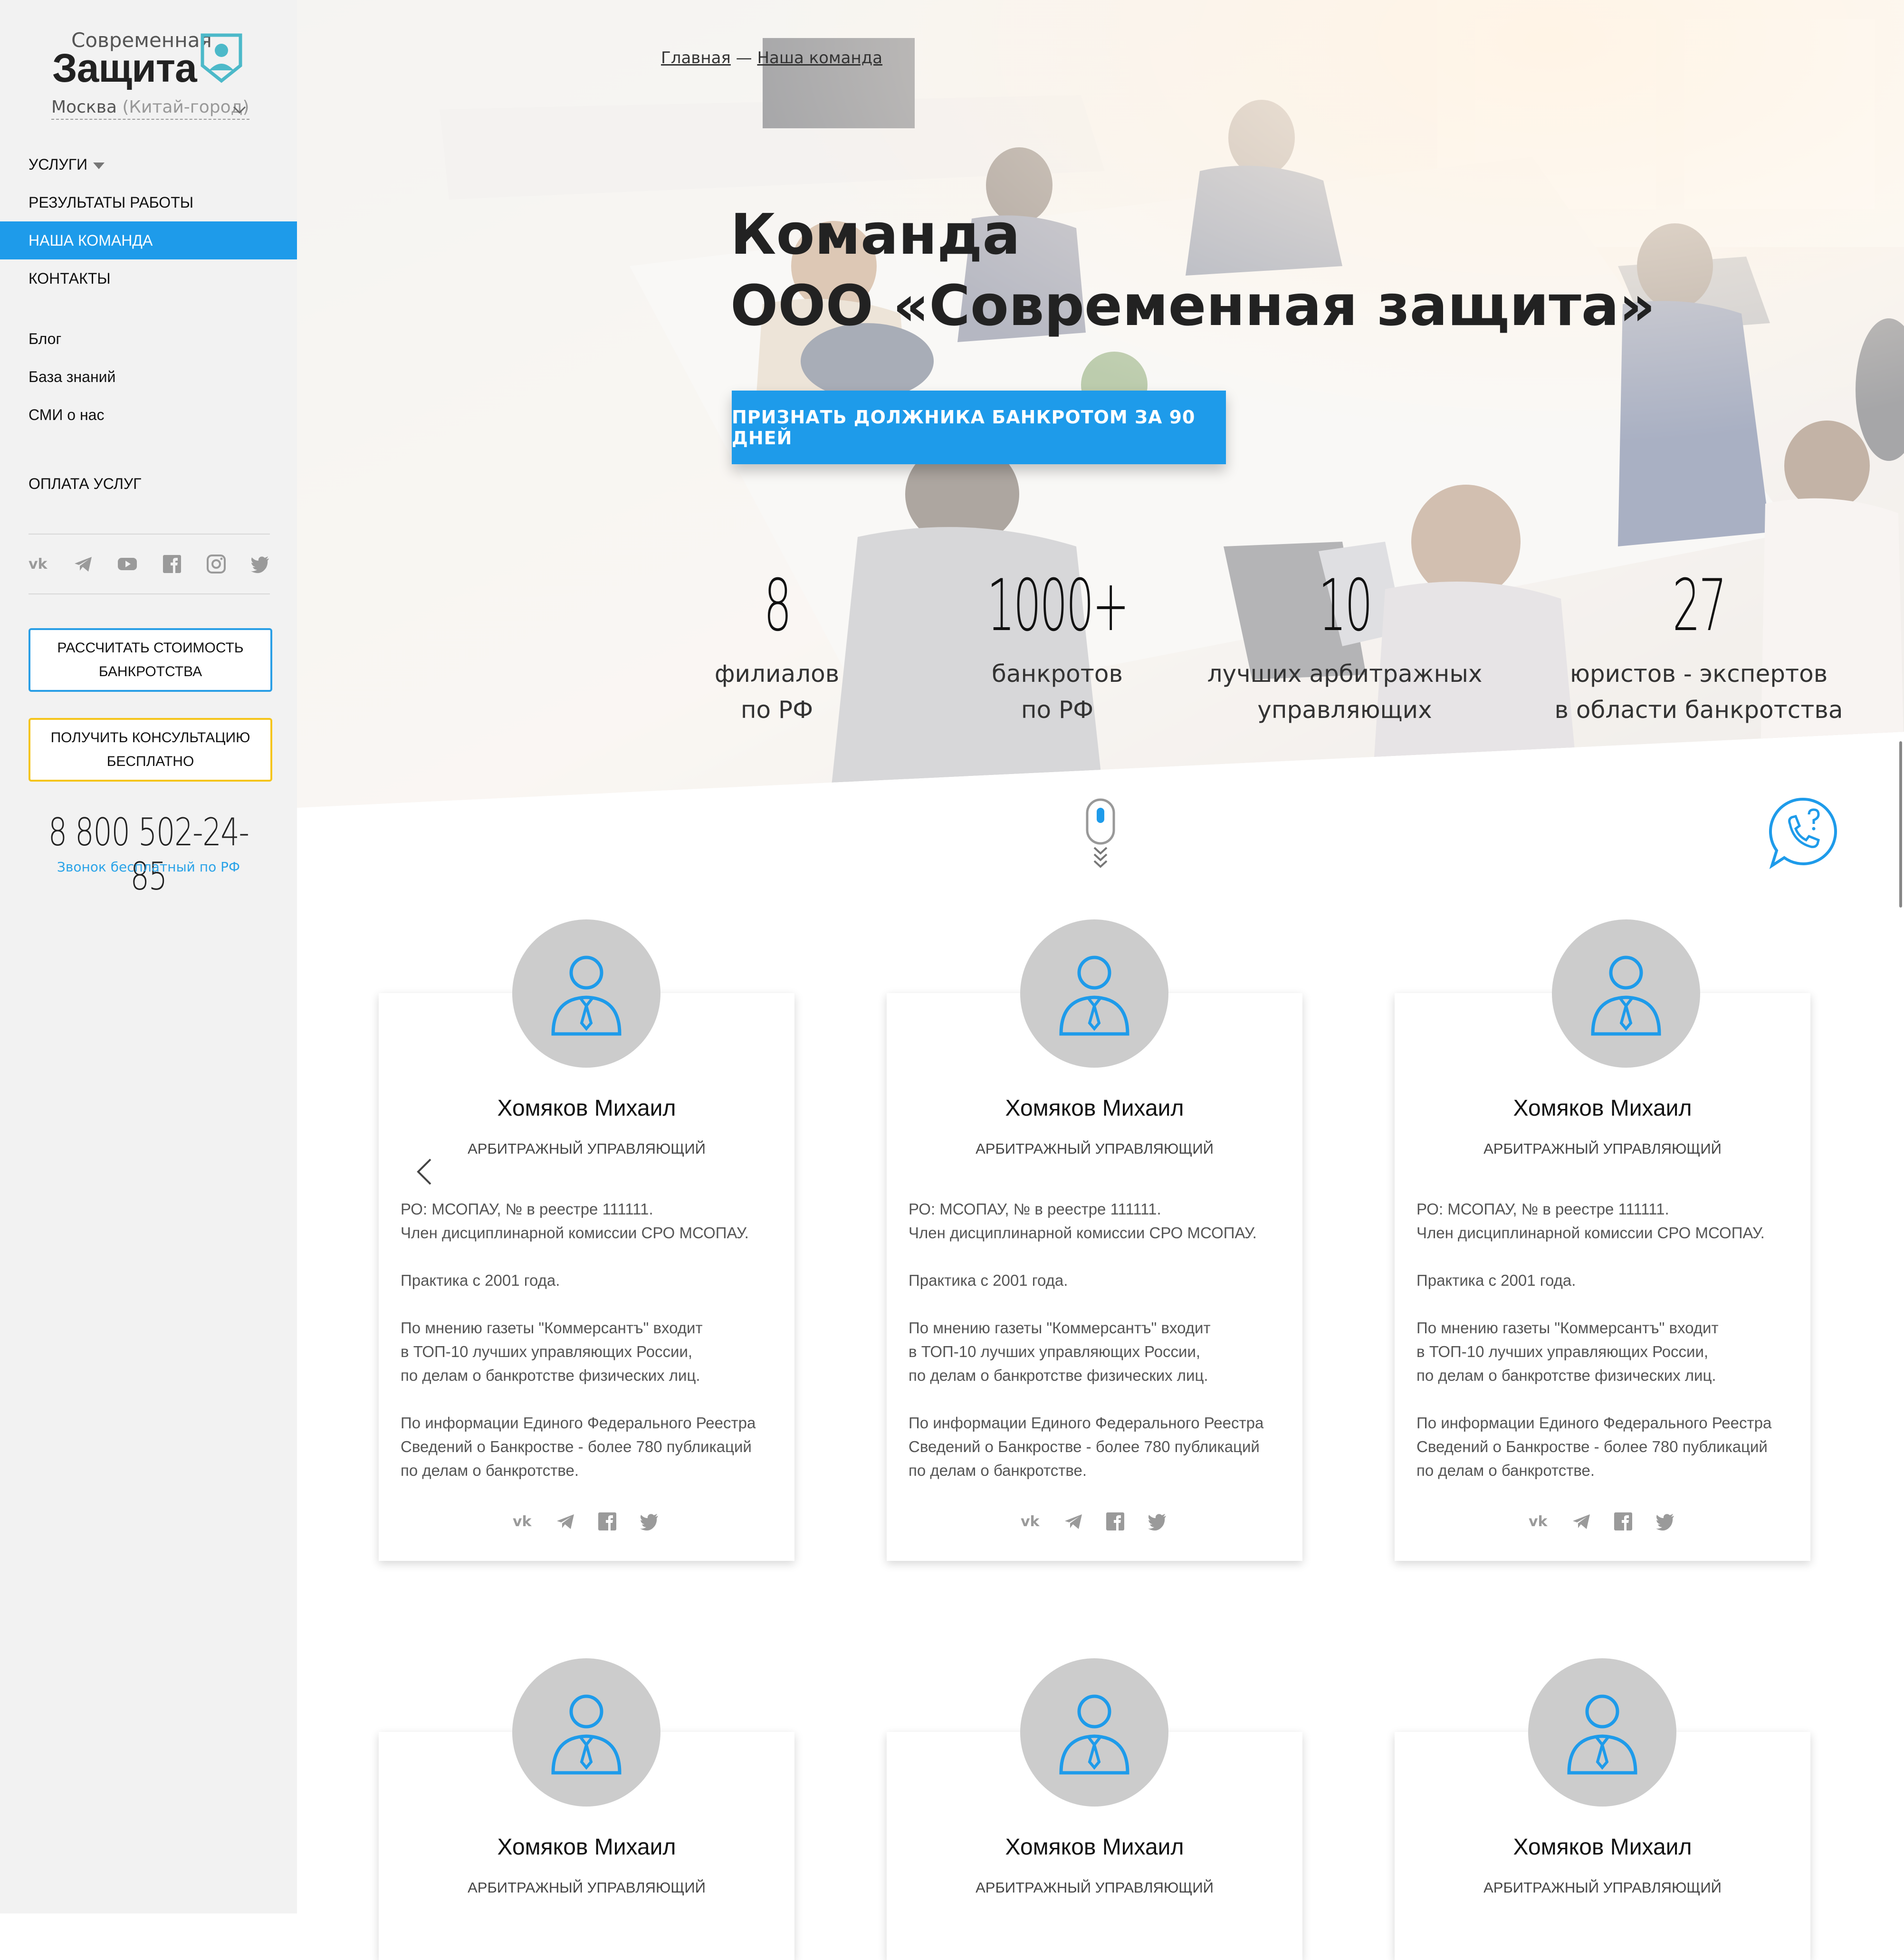  What do you see at coordinates (1344, 647) in the screenshot?
I see `stat-managers: 10 лучших арбитражных управляющих` at bounding box center [1344, 647].